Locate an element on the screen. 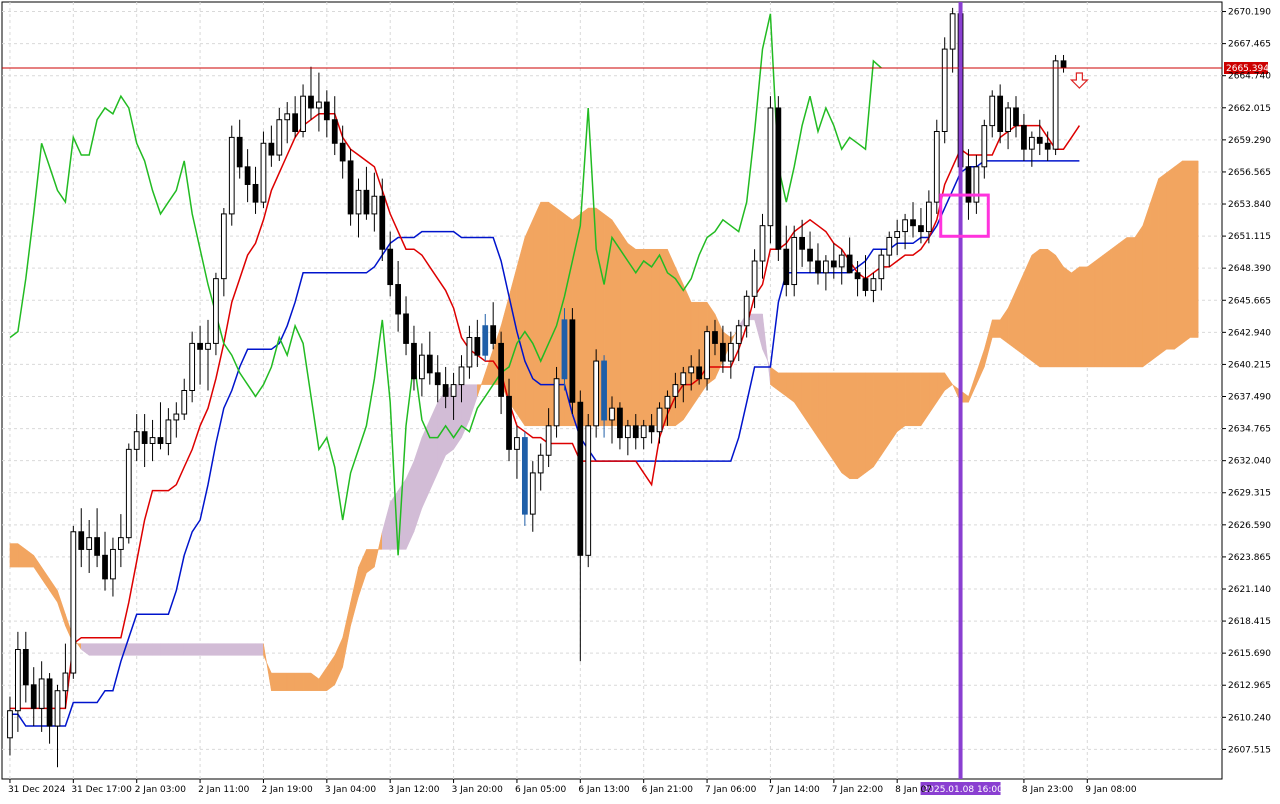 Image resolution: width=1280 pixels, height=804 pixels. time-tick-label: 3 Jan 04:00 is located at coordinates (351, 790).